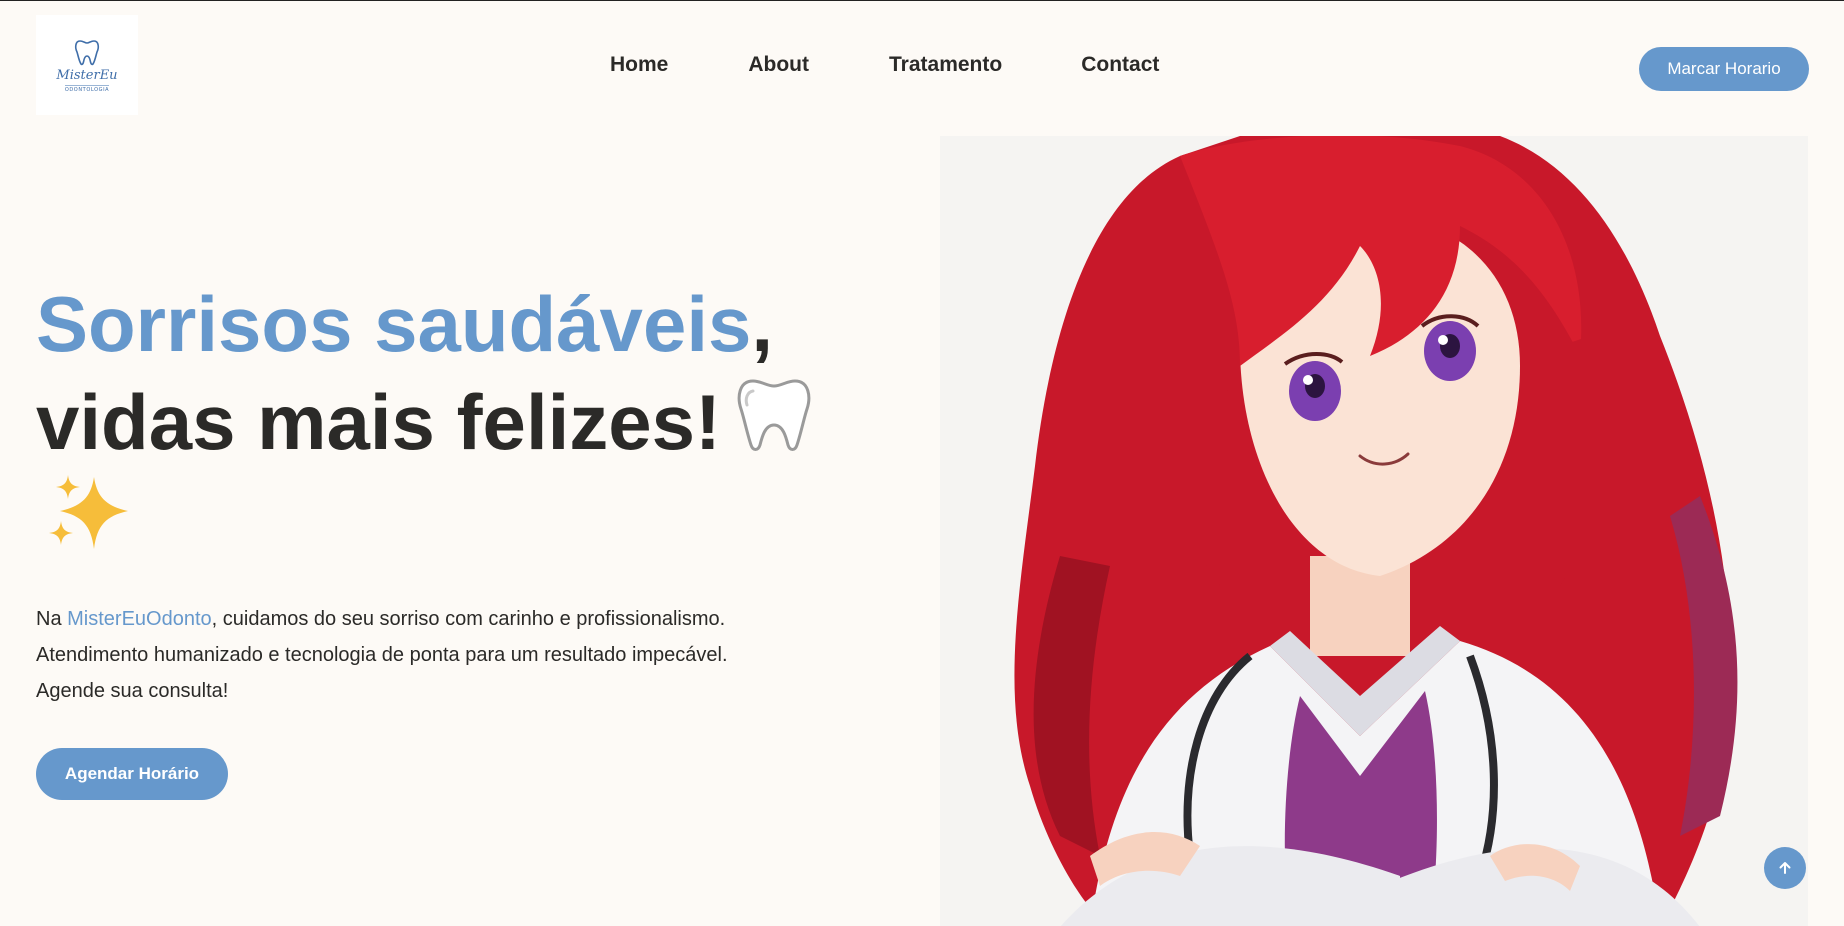 The image size is (1844, 926). What do you see at coordinates (52, 619) in the screenshot?
I see `hero-text-prefix: Na` at bounding box center [52, 619].